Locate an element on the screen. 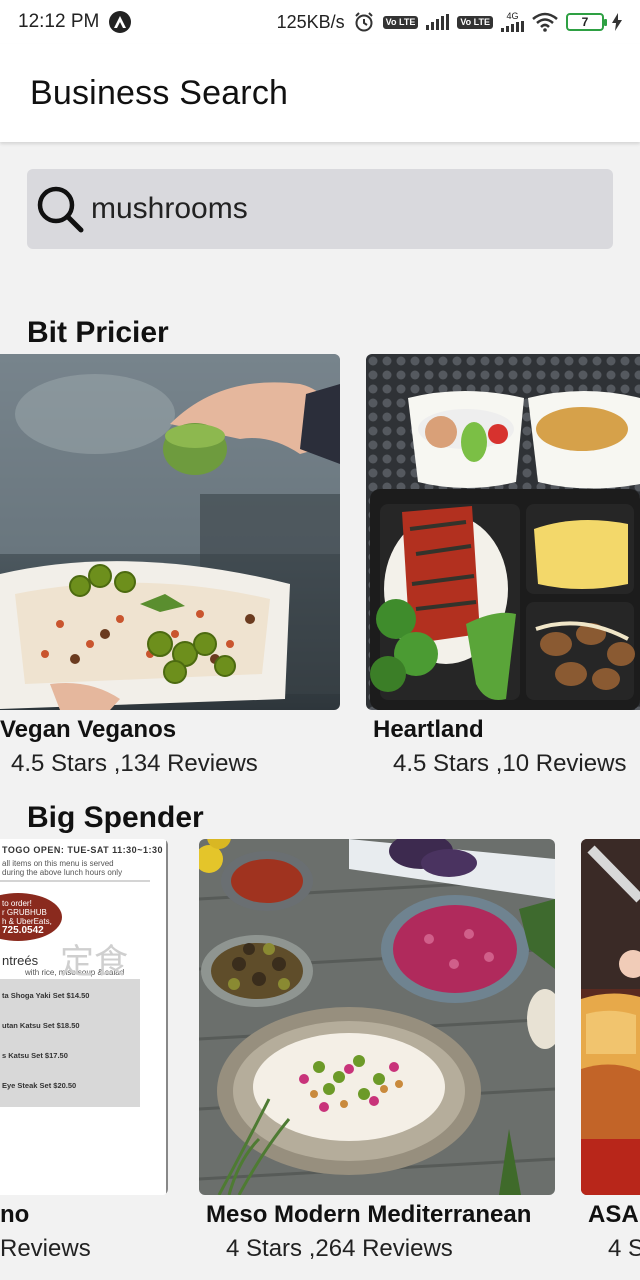 The height and width of the screenshot is (1280, 640). menu-item-1: ta Shoga Yaki Set $14.50 is located at coordinates (46, 995).